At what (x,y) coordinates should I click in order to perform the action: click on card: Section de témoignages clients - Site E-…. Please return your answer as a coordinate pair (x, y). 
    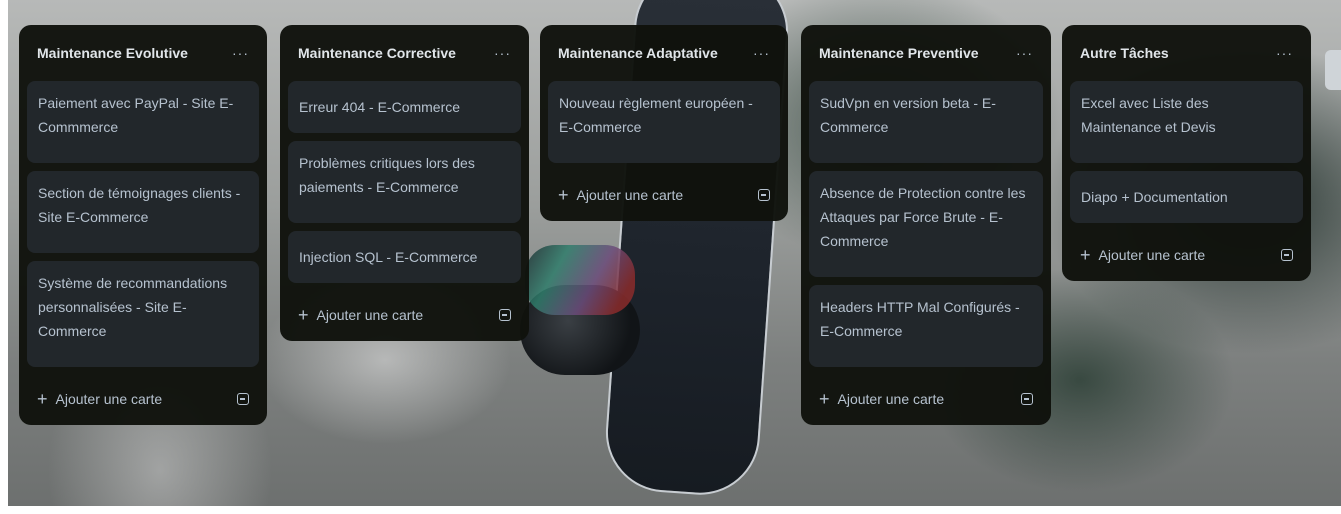
    Looking at the image, I should click on (143, 212).